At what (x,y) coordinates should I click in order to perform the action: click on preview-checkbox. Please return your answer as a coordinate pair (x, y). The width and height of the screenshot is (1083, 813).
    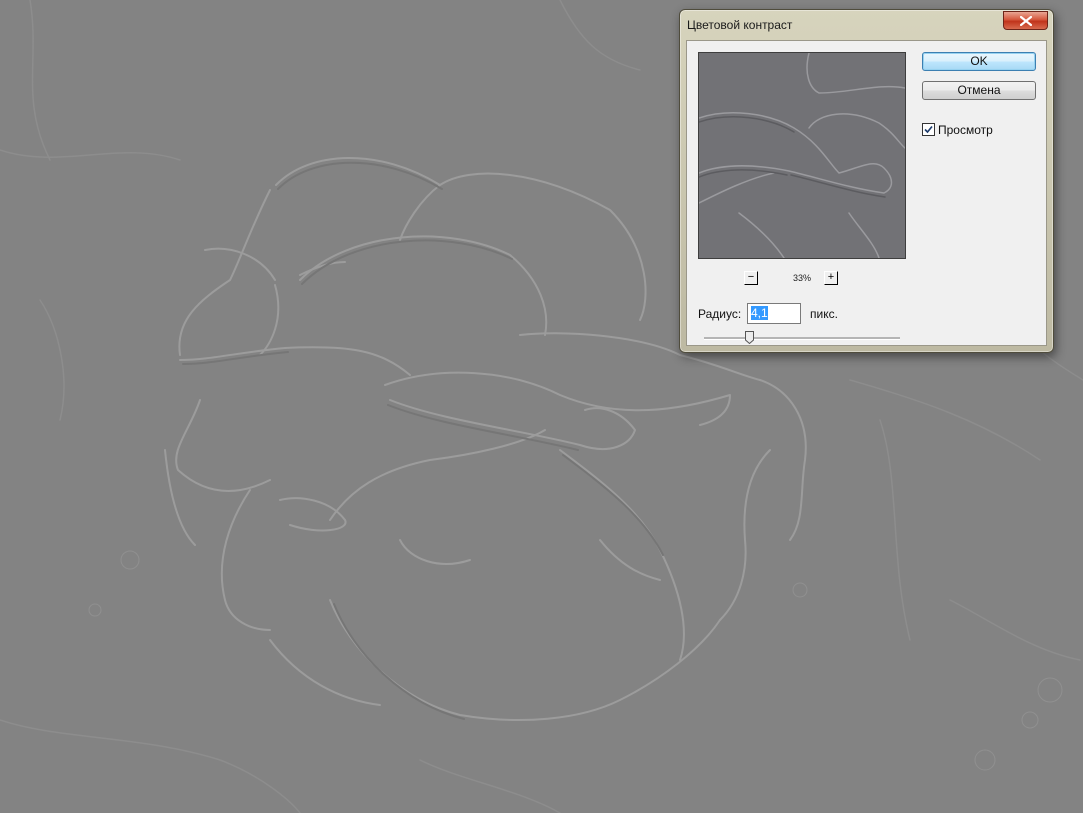
    Looking at the image, I should click on (928, 129).